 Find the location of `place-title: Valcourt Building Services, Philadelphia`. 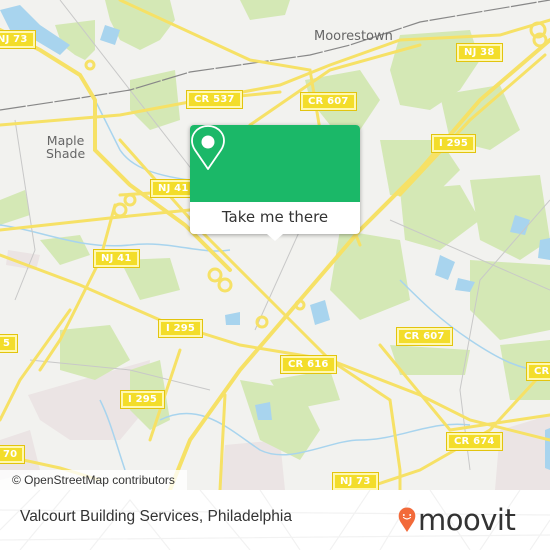

place-title: Valcourt Building Services, Philadelphia is located at coordinates (156, 516).